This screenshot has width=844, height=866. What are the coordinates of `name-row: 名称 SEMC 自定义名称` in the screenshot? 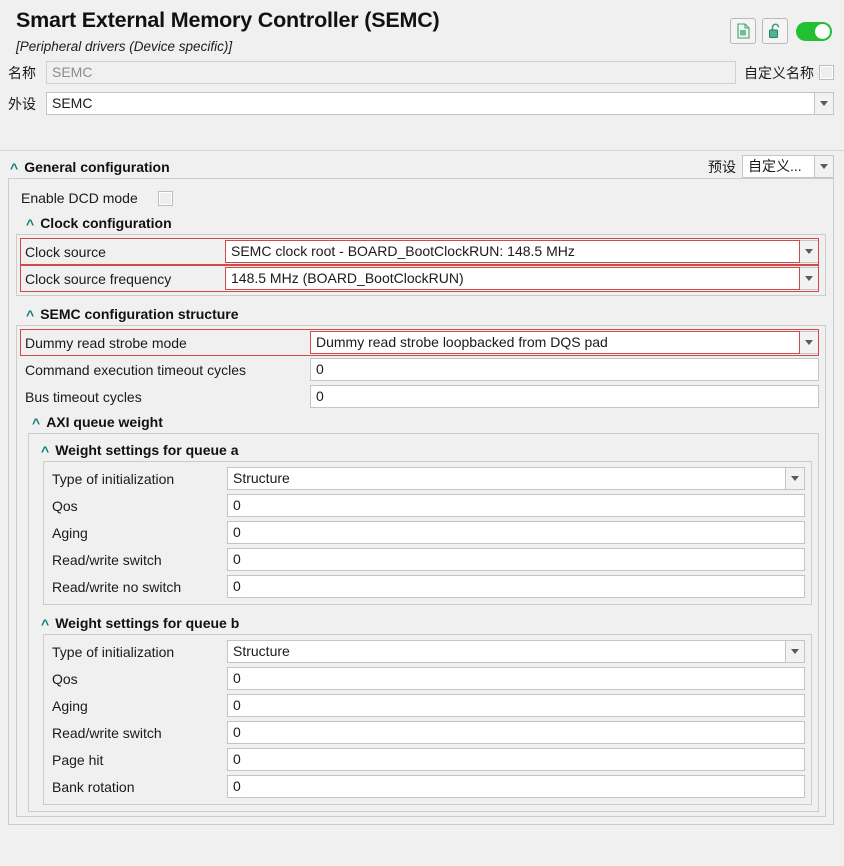 It's located at (422, 73).